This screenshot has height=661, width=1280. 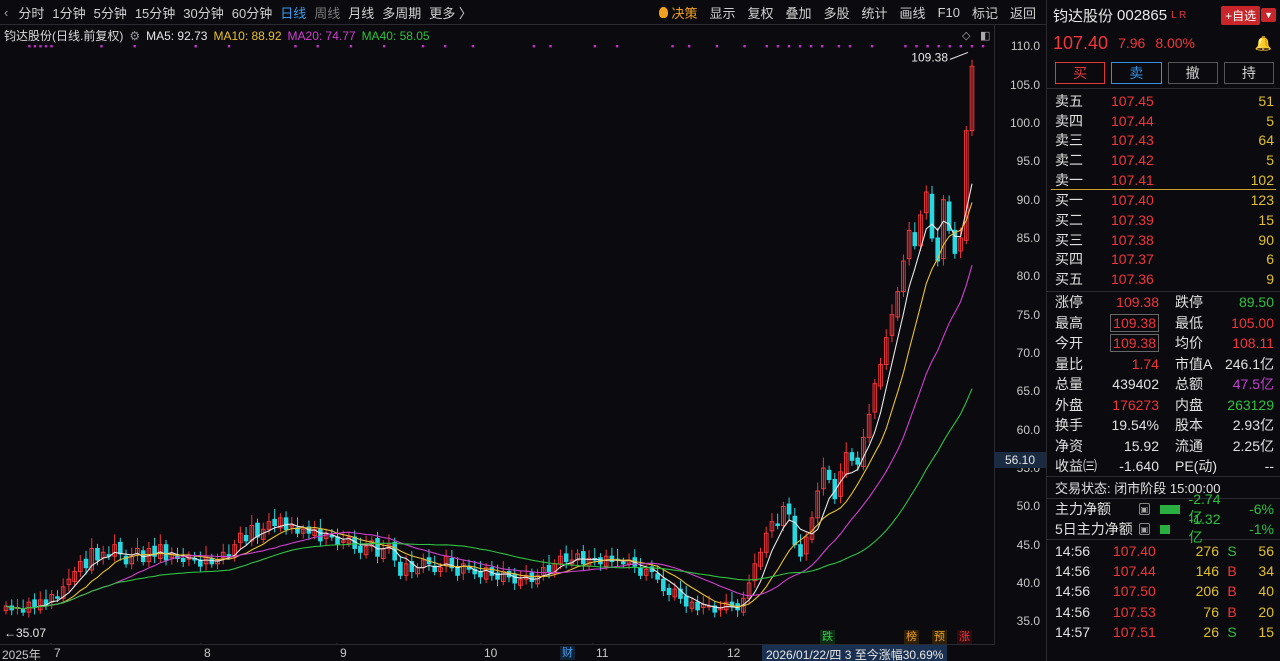 What do you see at coordinates (949, 12) in the screenshot?
I see `f10-button: F10` at bounding box center [949, 12].